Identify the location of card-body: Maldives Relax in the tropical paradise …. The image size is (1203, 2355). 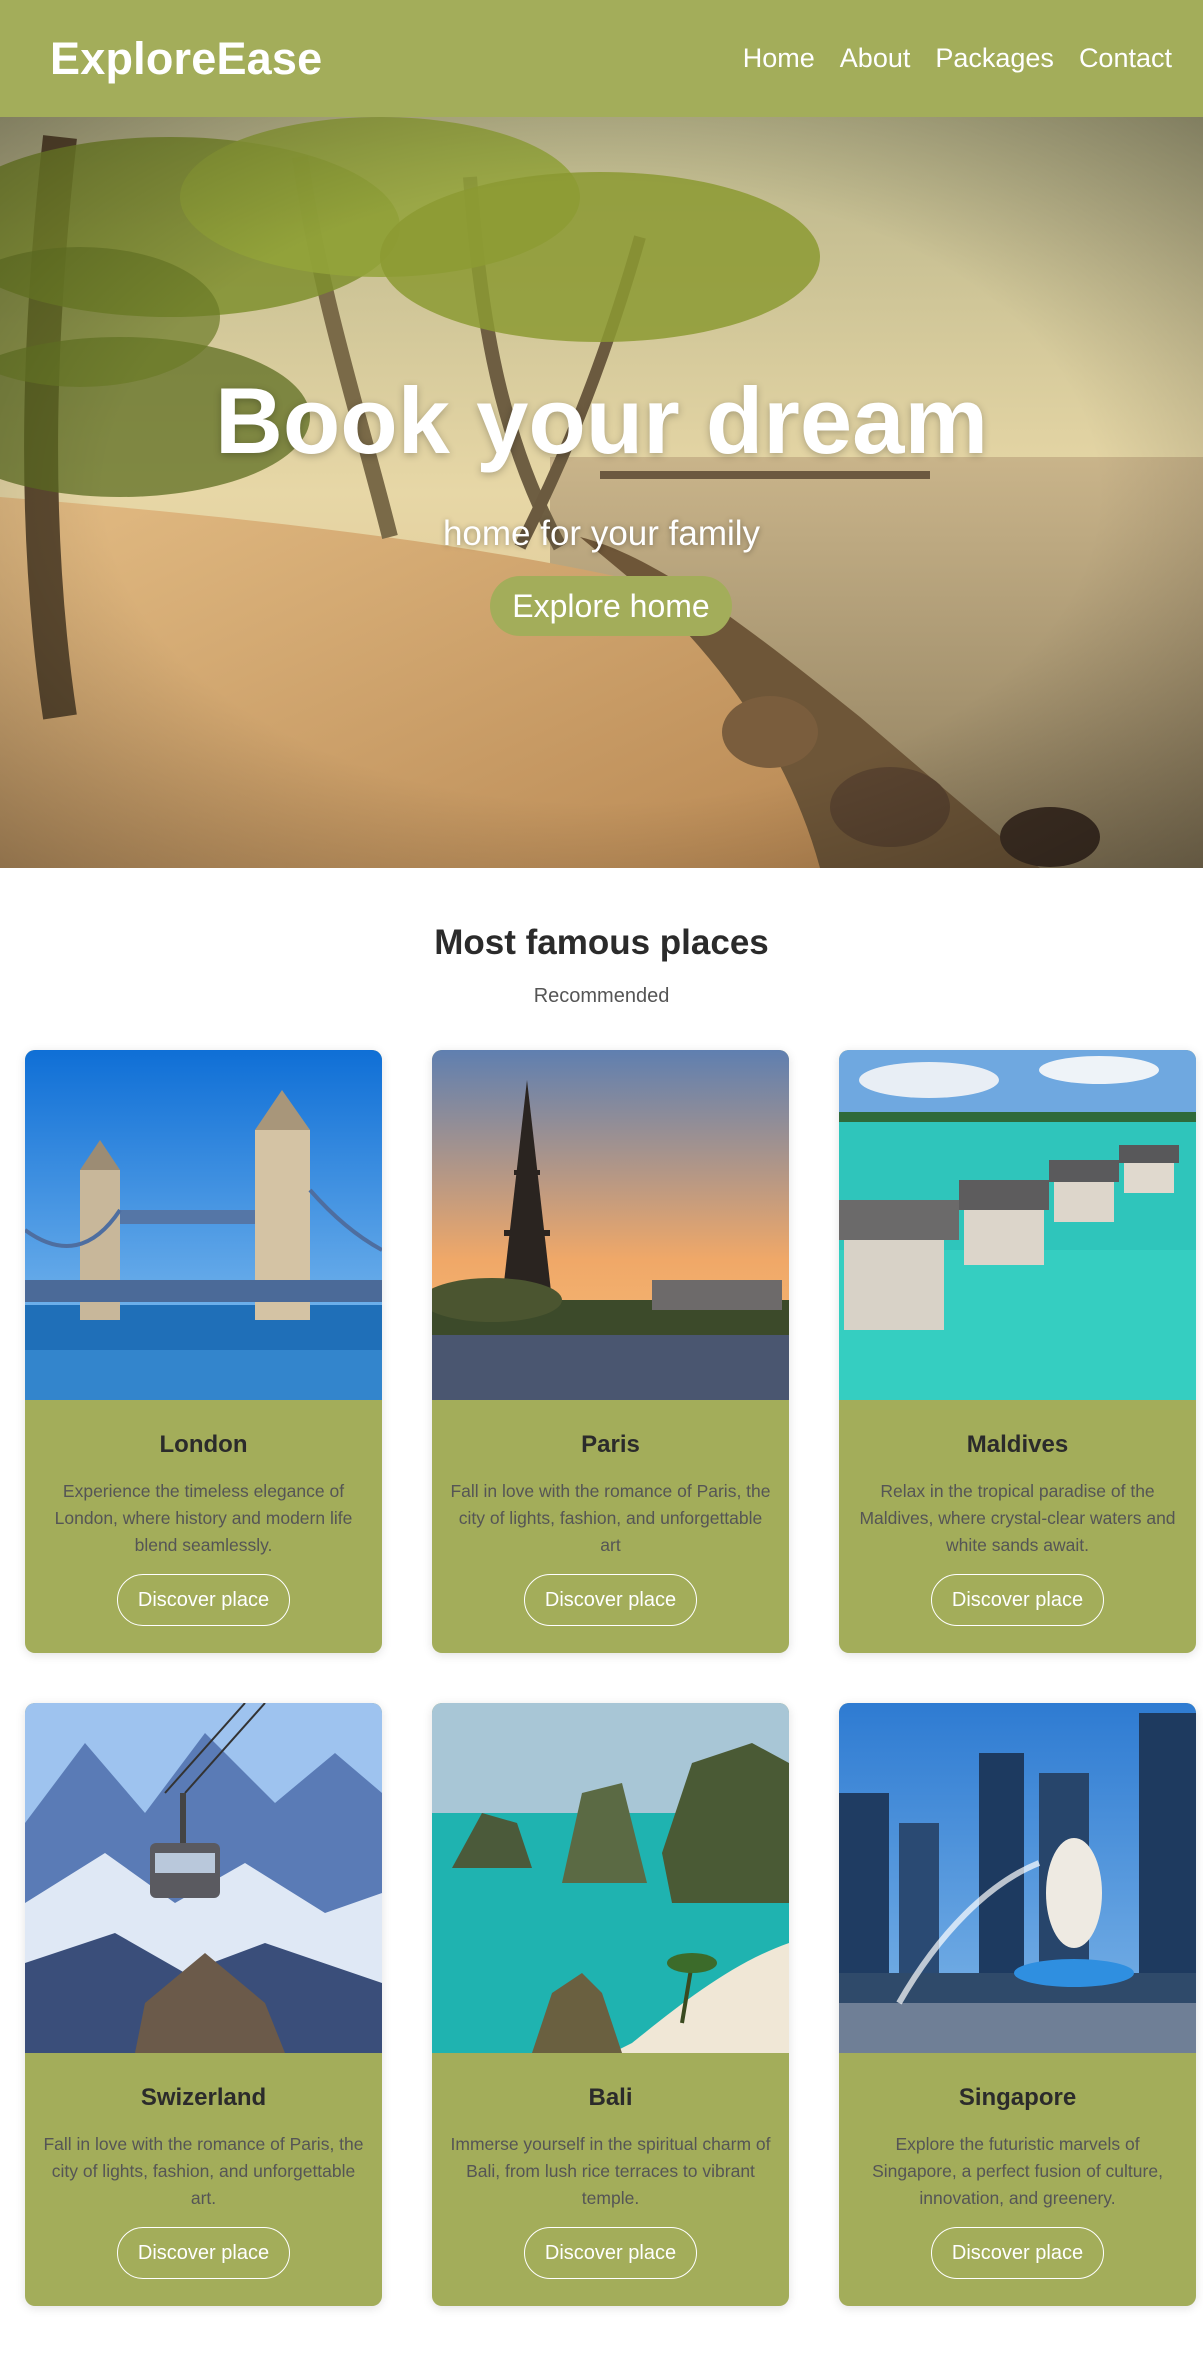
(1017, 1529).